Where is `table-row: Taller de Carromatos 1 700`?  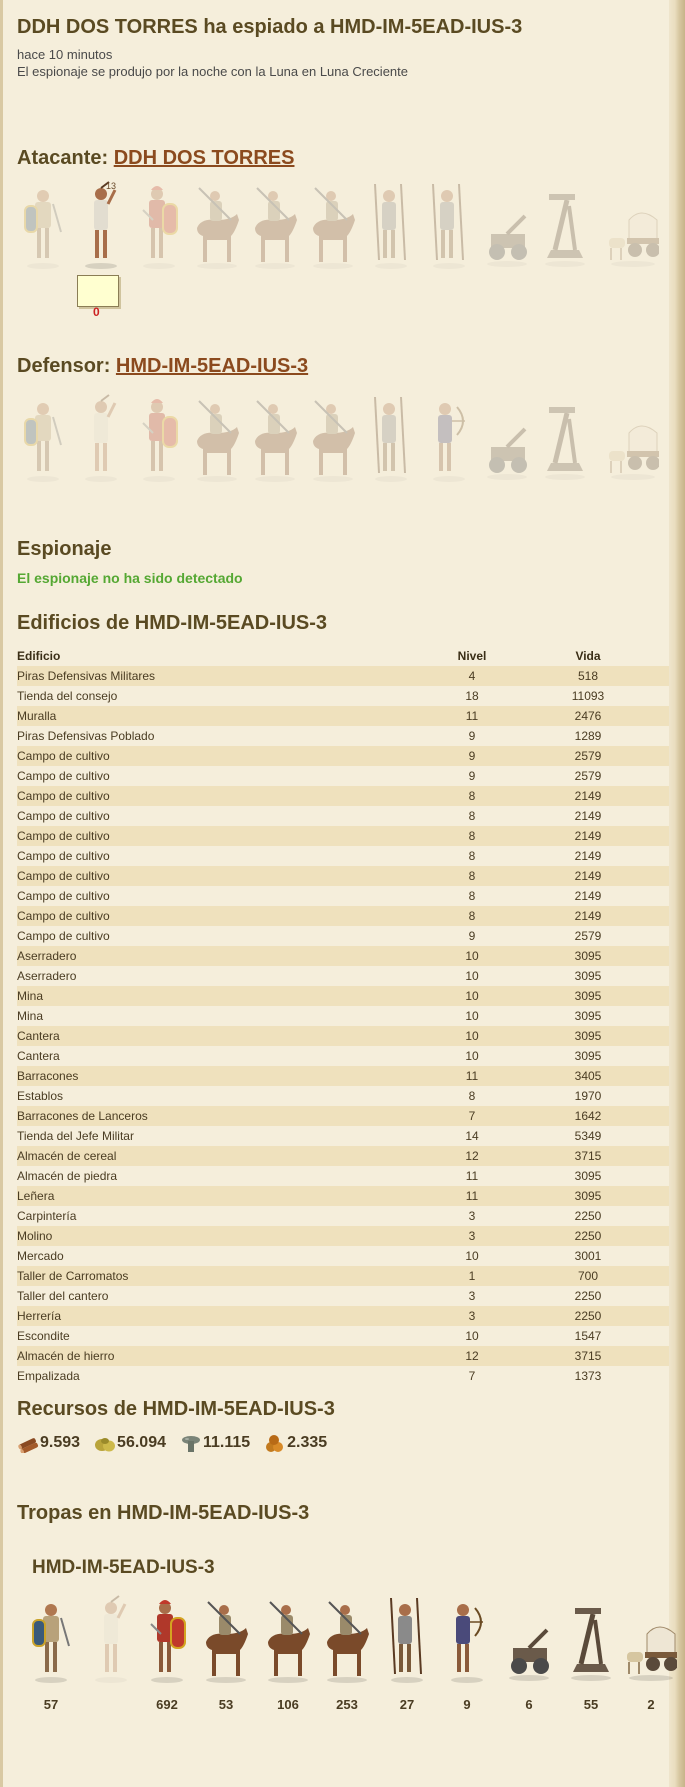
table-row: Taller de Carromatos 1 700 is located at coordinates (343, 1276).